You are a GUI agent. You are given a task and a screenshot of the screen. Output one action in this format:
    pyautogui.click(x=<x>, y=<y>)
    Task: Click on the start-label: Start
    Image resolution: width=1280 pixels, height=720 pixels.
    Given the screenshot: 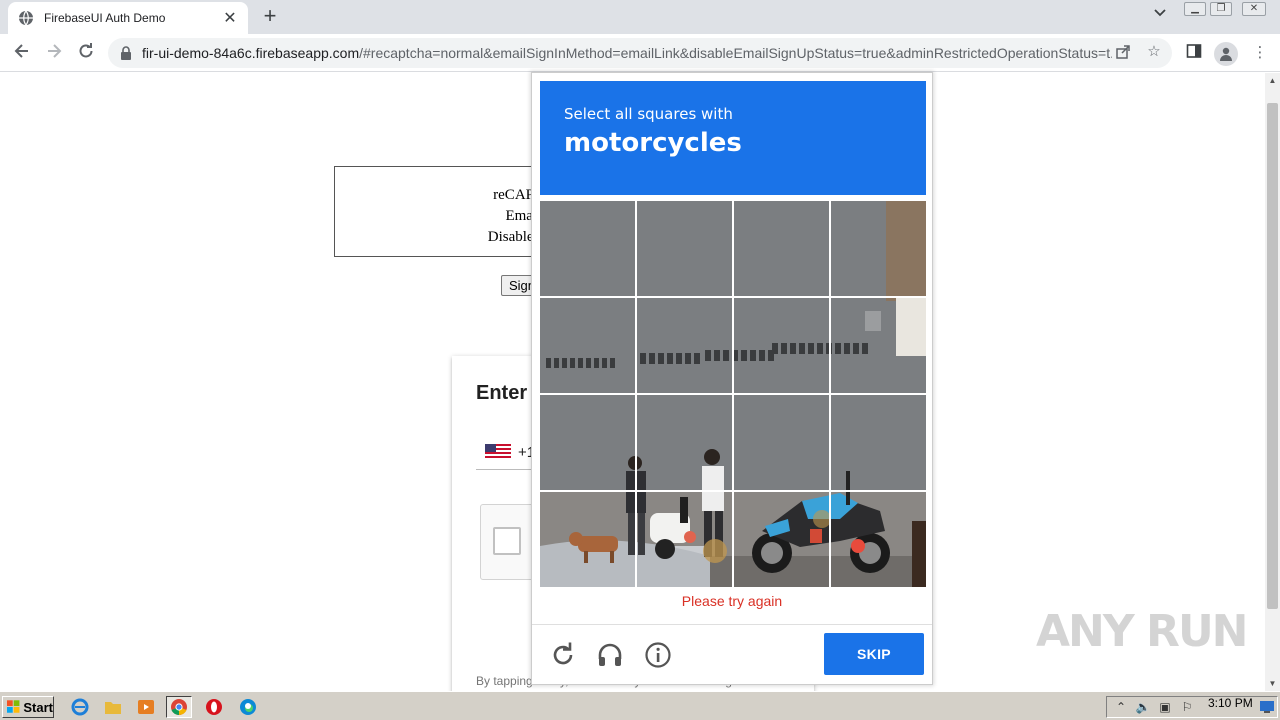 What is the action you would take?
    pyautogui.click(x=38, y=707)
    